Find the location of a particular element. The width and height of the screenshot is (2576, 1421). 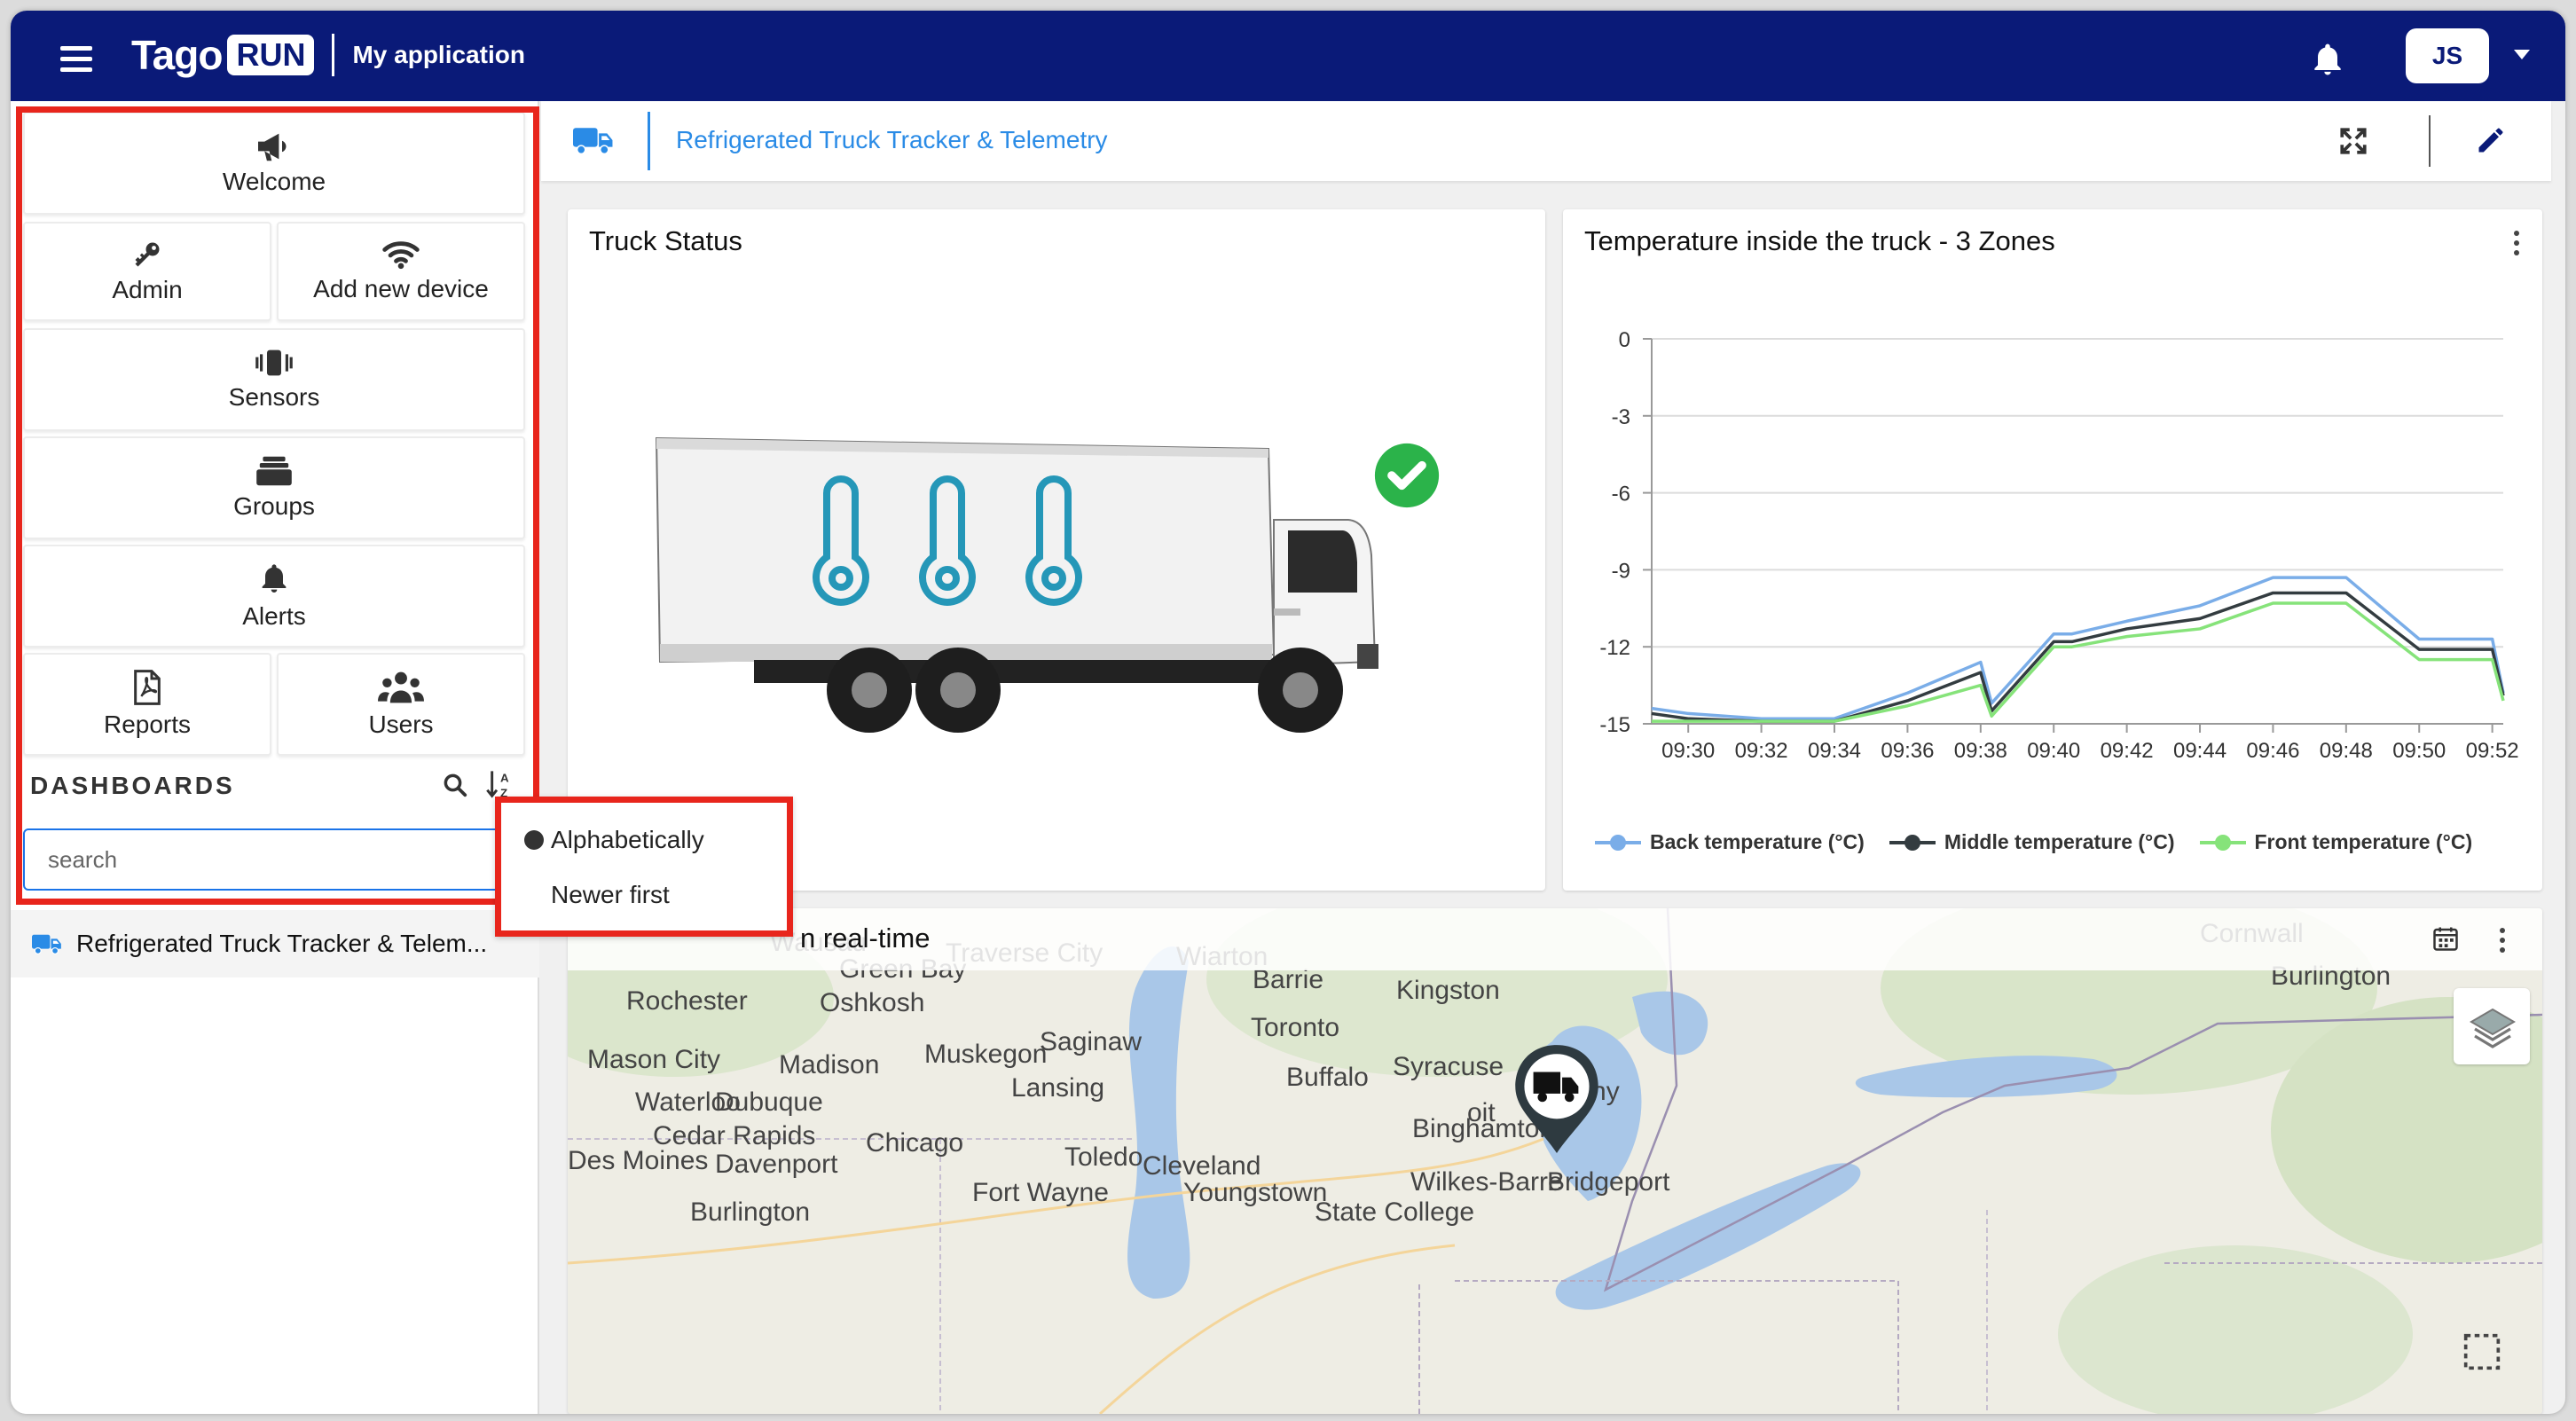

sidebar-item-label: Sensors is located at coordinates (274, 397).